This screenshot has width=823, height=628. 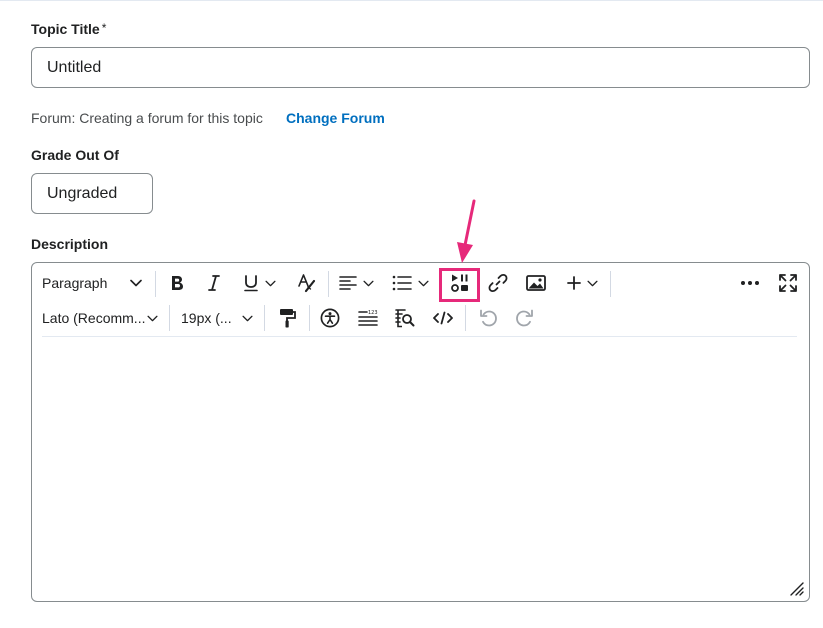 What do you see at coordinates (797, 589) in the screenshot?
I see `resize-handle-icon` at bounding box center [797, 589].